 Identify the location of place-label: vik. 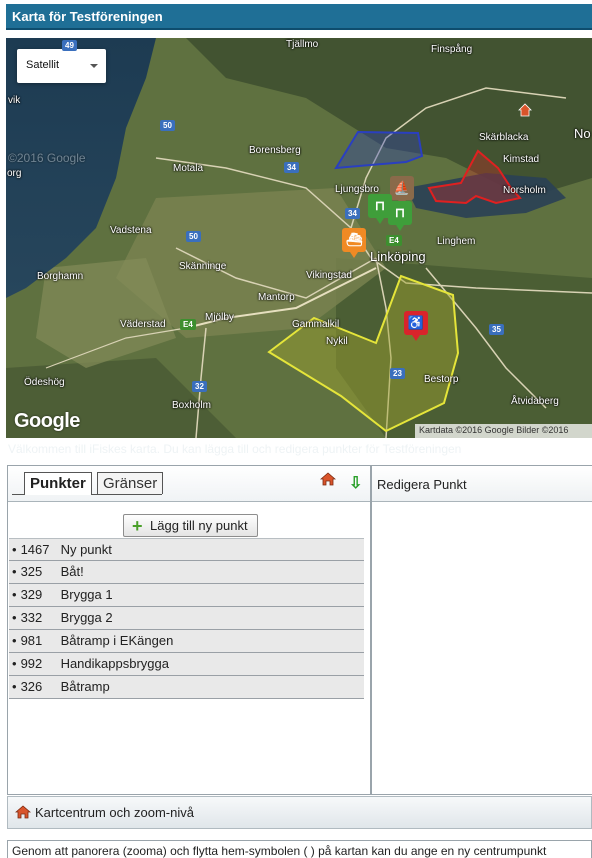
(14, 100).